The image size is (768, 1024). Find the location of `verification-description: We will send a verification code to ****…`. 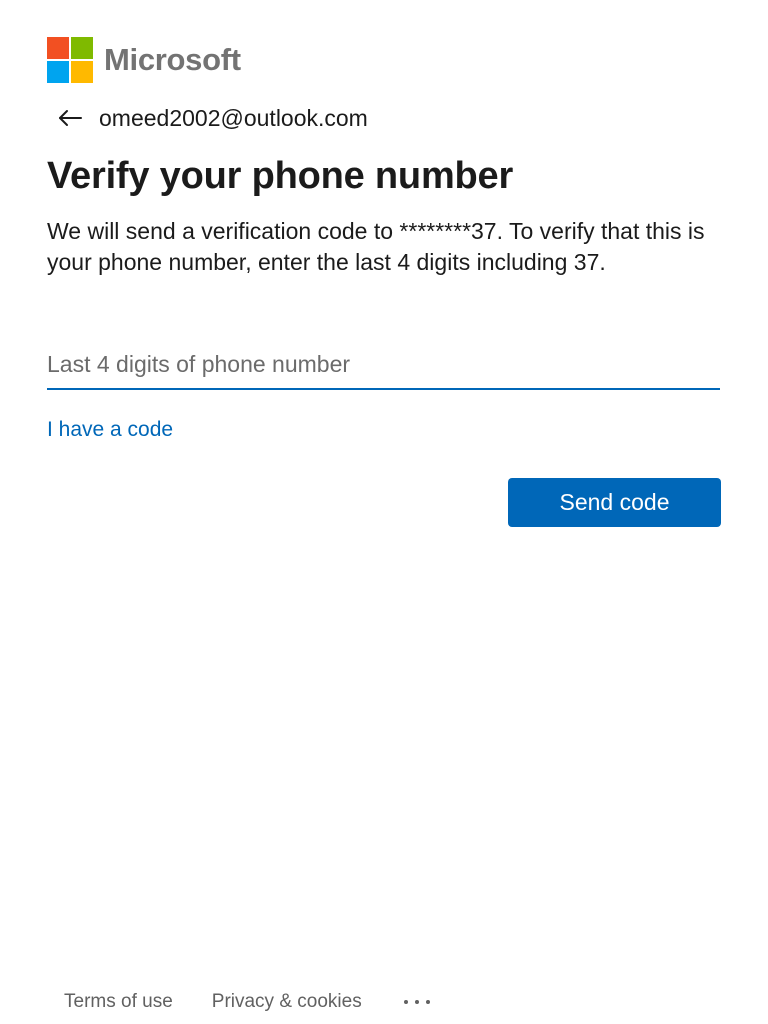

verification-description: We will send a verification code to ****… is located at coordinates (376, 246).